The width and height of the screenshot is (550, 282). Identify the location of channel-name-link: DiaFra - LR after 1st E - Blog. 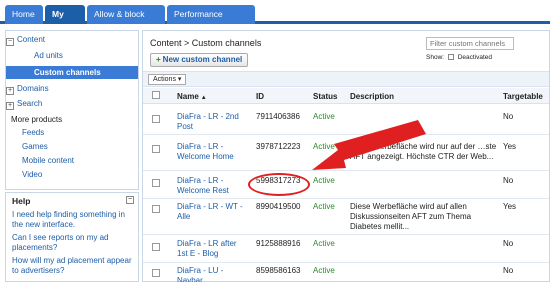
(213, 249).